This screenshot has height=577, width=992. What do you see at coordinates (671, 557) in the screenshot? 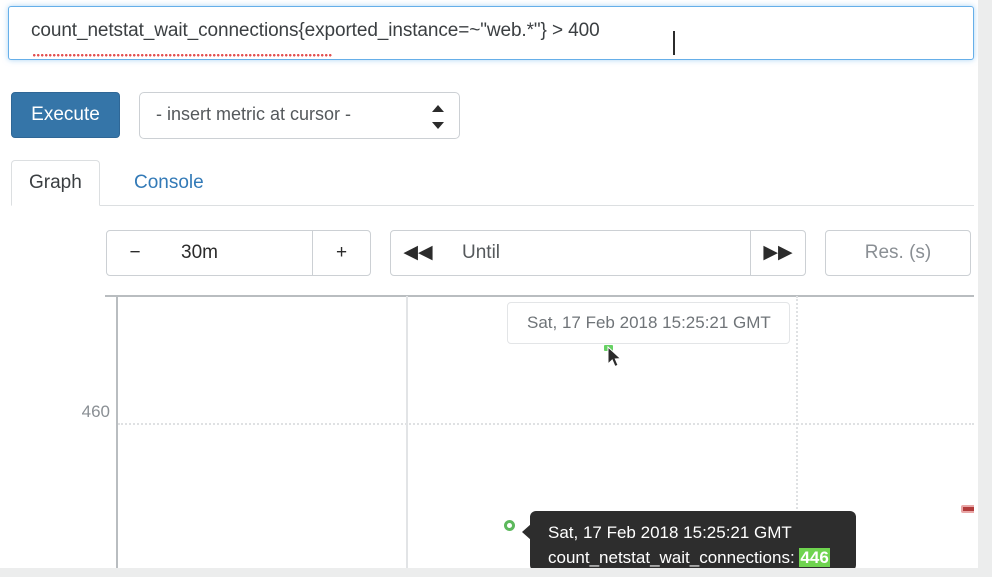
I see `tooltip-series-label: count_netstat_wait_connections:` at bounding box center [671, 557].